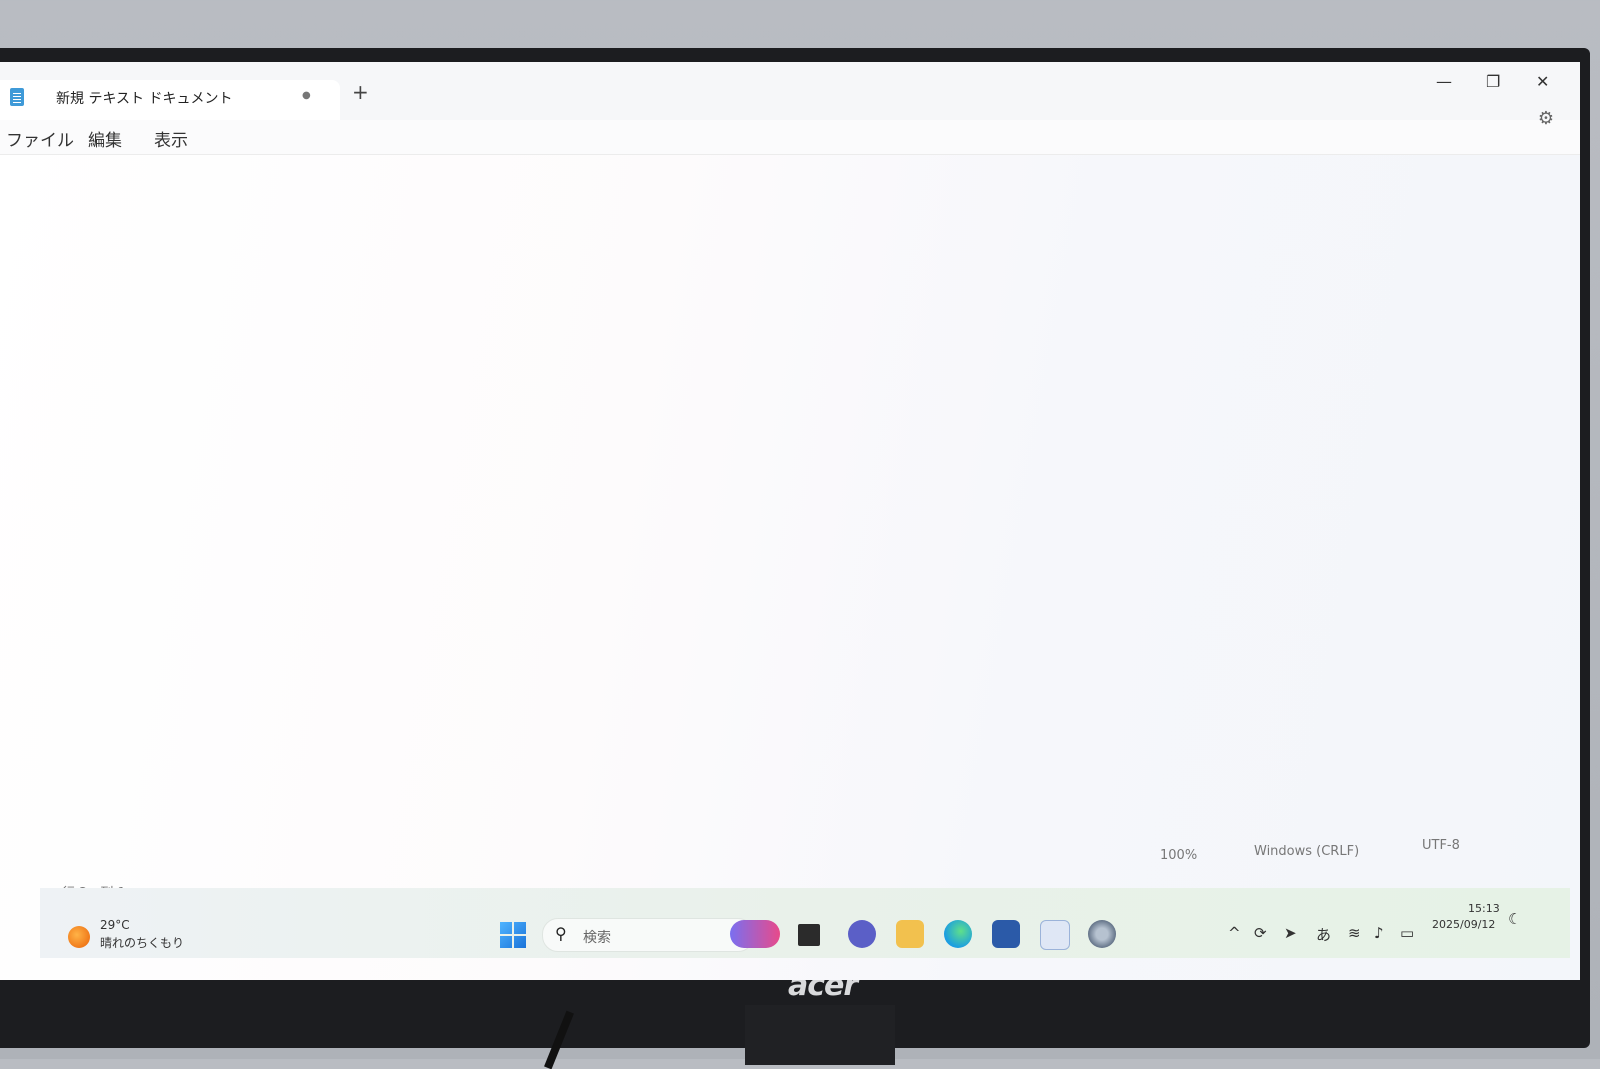  I want to click on menu-edit: 編集, so click(105, 138).